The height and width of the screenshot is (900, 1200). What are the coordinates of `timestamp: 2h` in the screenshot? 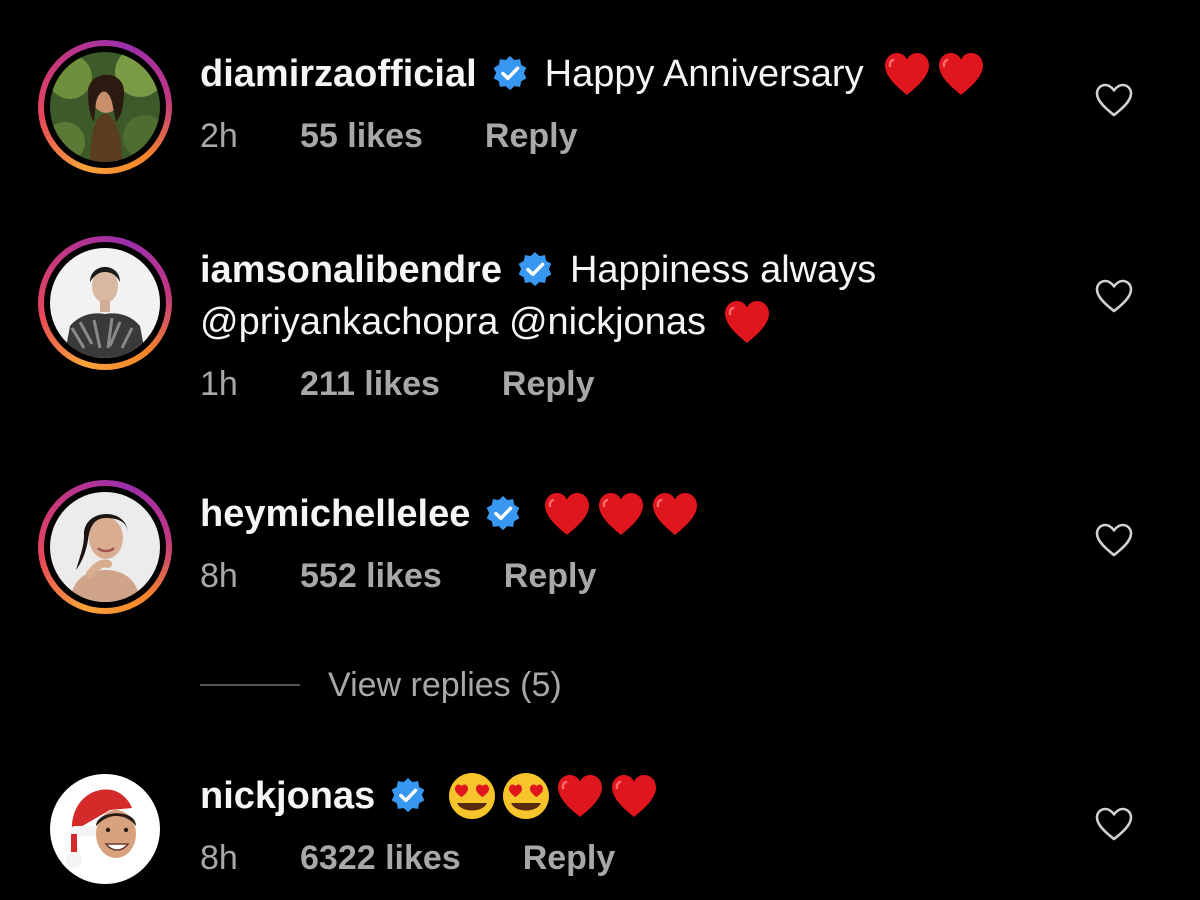 It's located at (219, 136).